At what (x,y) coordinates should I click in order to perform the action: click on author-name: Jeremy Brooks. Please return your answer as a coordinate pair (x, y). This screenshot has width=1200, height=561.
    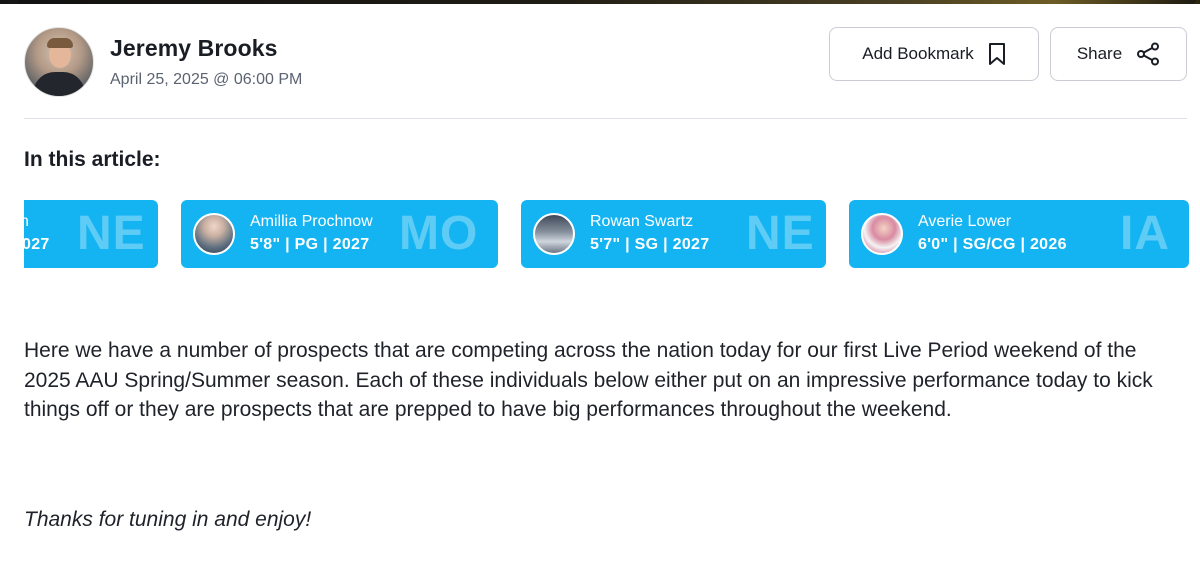
    Looking at the image, I should click on (206, 48).